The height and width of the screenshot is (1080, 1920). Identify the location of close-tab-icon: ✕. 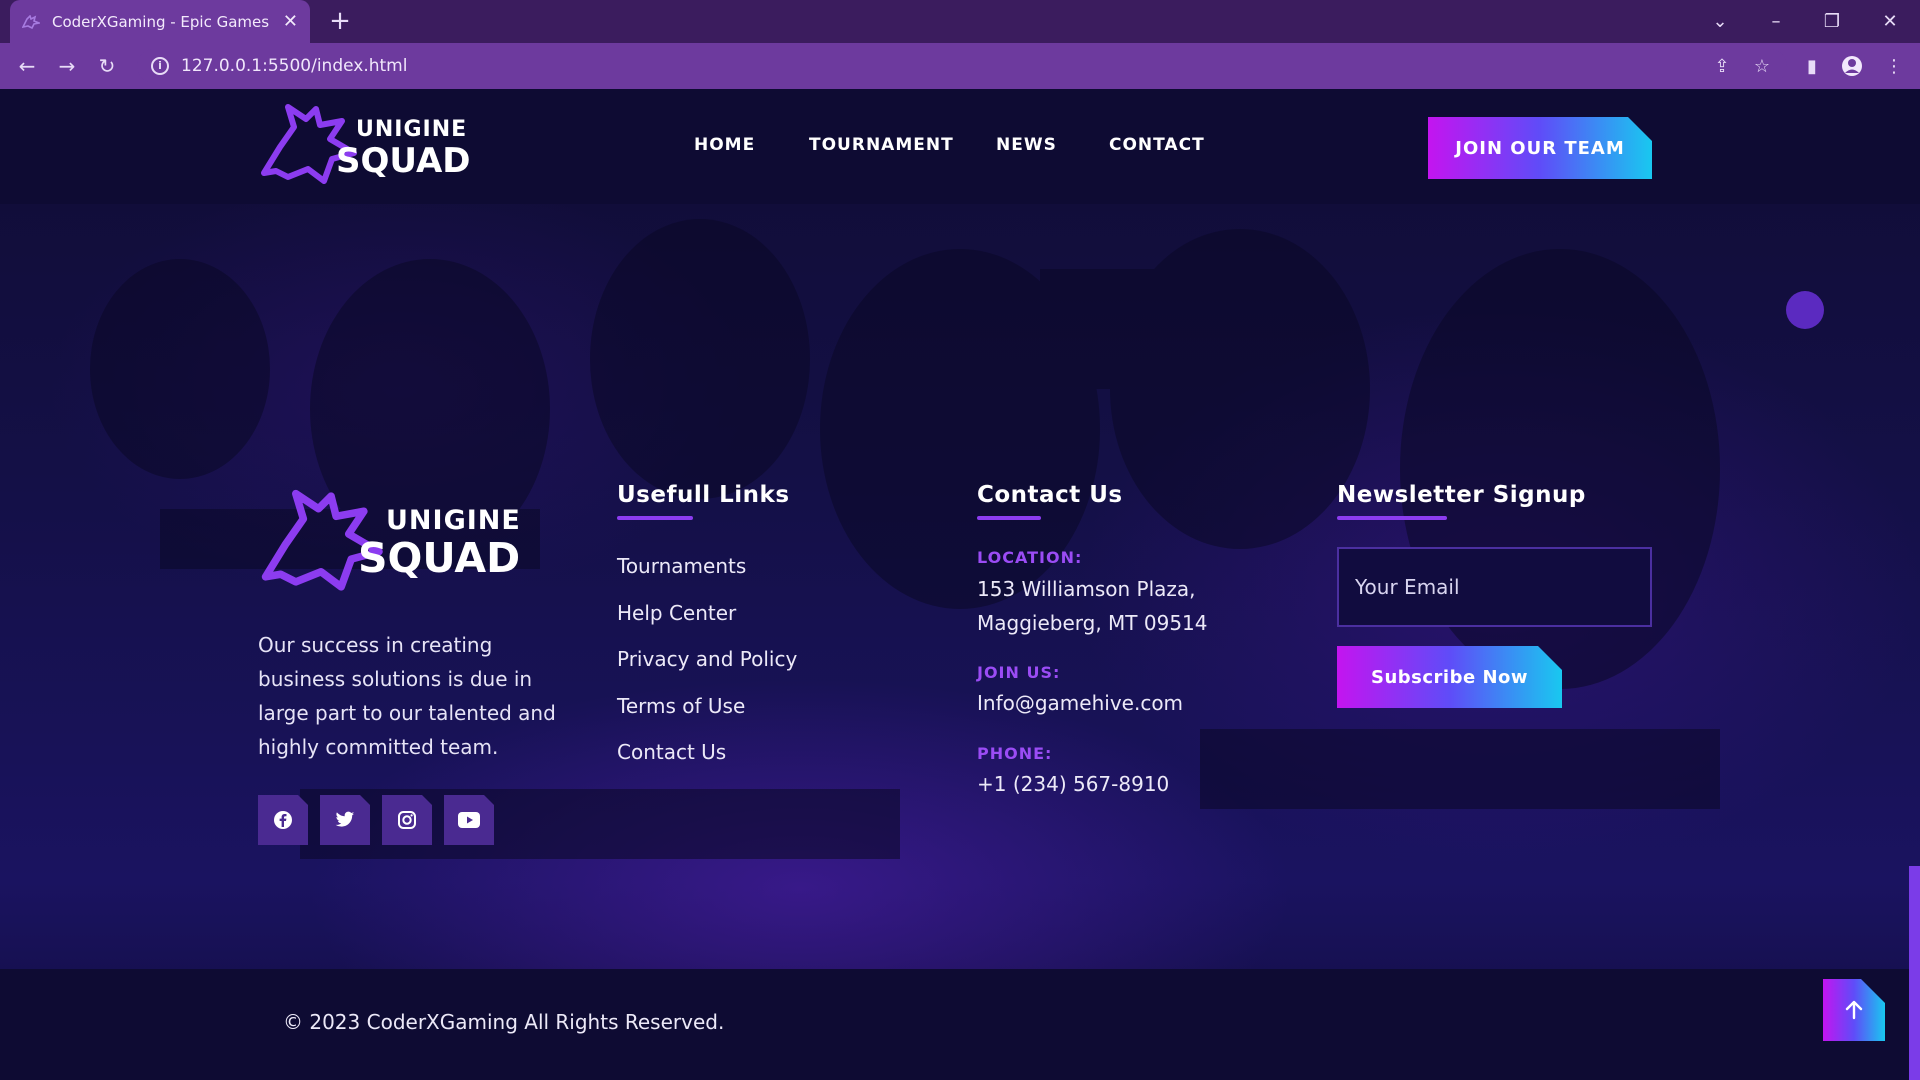
(290, 21).